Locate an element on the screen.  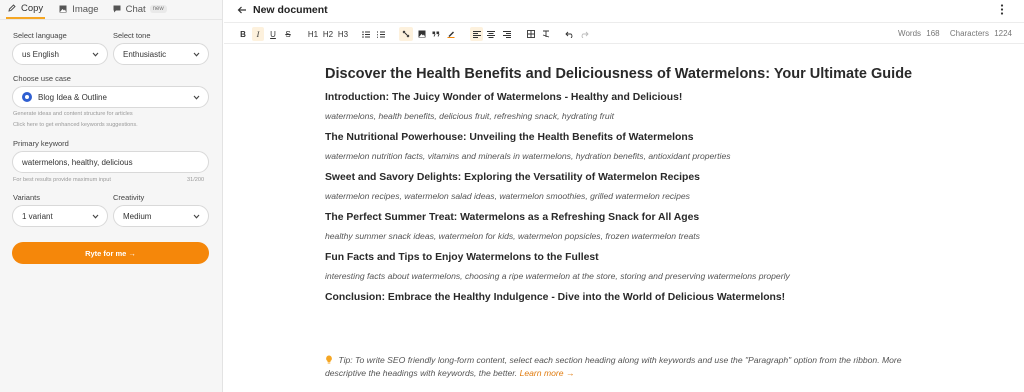
numbered-list-icon is located at coordinates (381, 34).